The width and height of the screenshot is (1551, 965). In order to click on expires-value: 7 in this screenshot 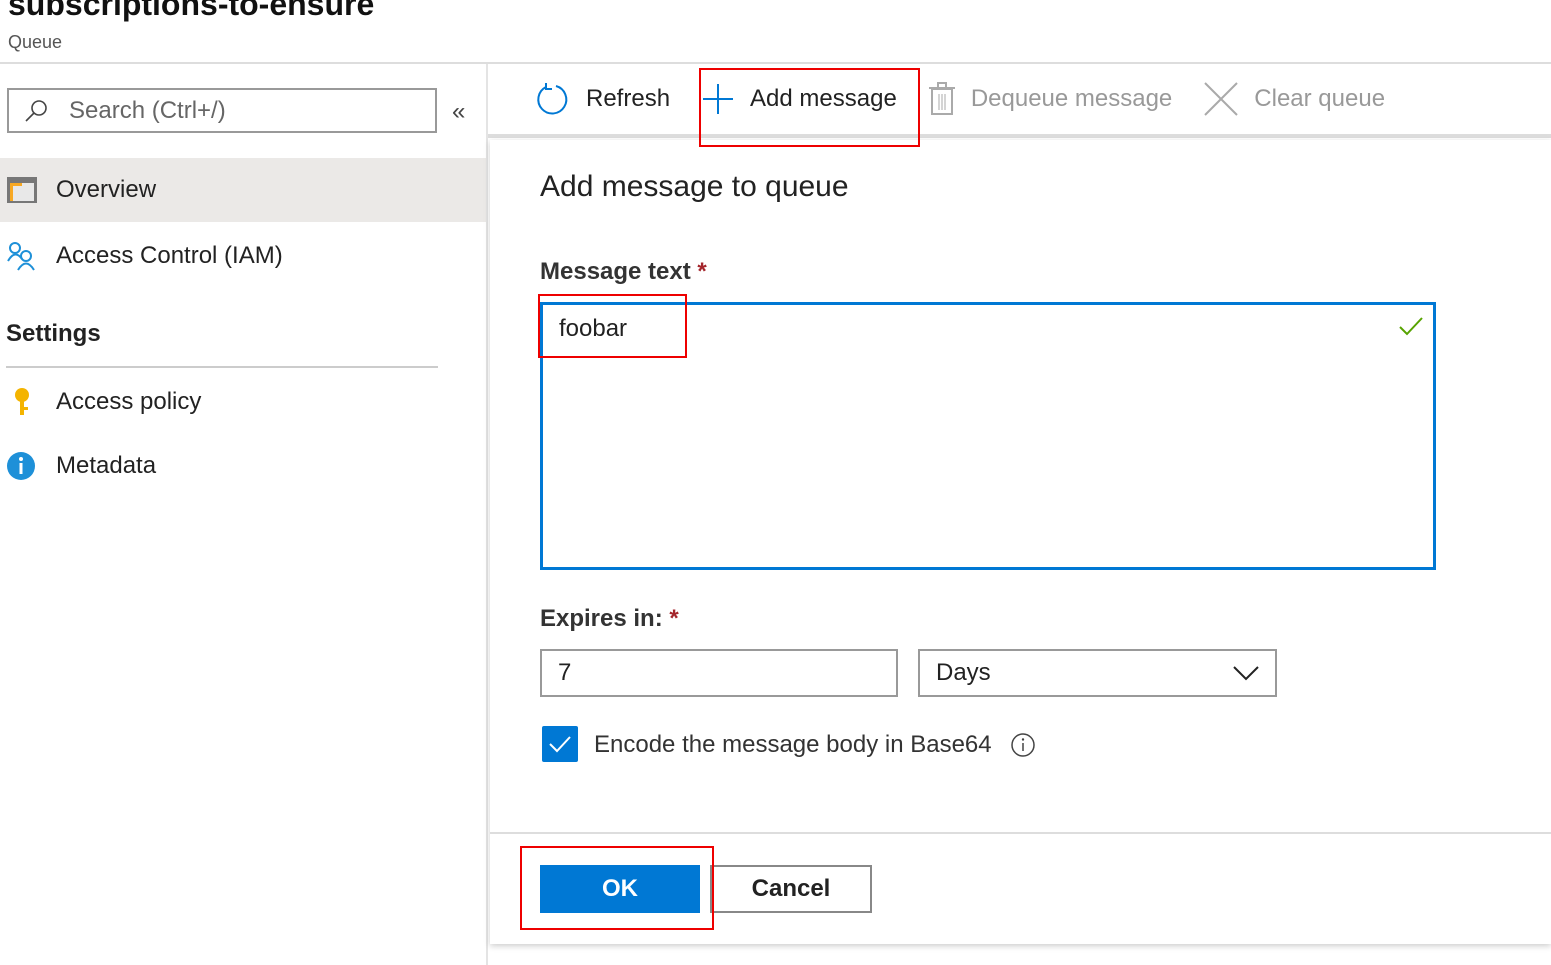, I will do `click(565, 672)`.